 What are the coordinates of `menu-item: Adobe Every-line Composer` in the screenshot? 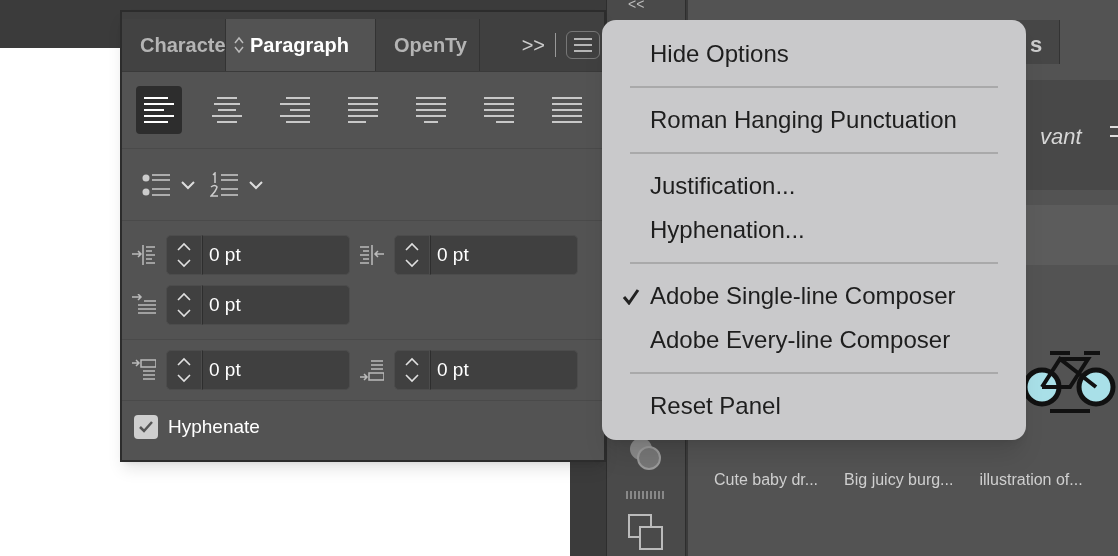 It's located at (814, 340).